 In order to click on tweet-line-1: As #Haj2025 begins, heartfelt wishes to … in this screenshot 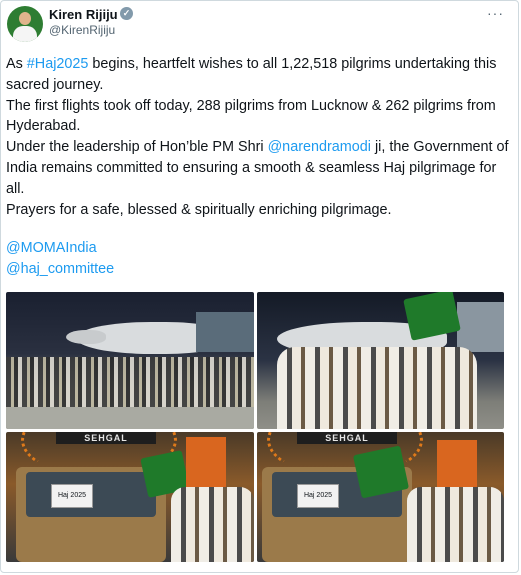, I will do `click(258, 75)`.